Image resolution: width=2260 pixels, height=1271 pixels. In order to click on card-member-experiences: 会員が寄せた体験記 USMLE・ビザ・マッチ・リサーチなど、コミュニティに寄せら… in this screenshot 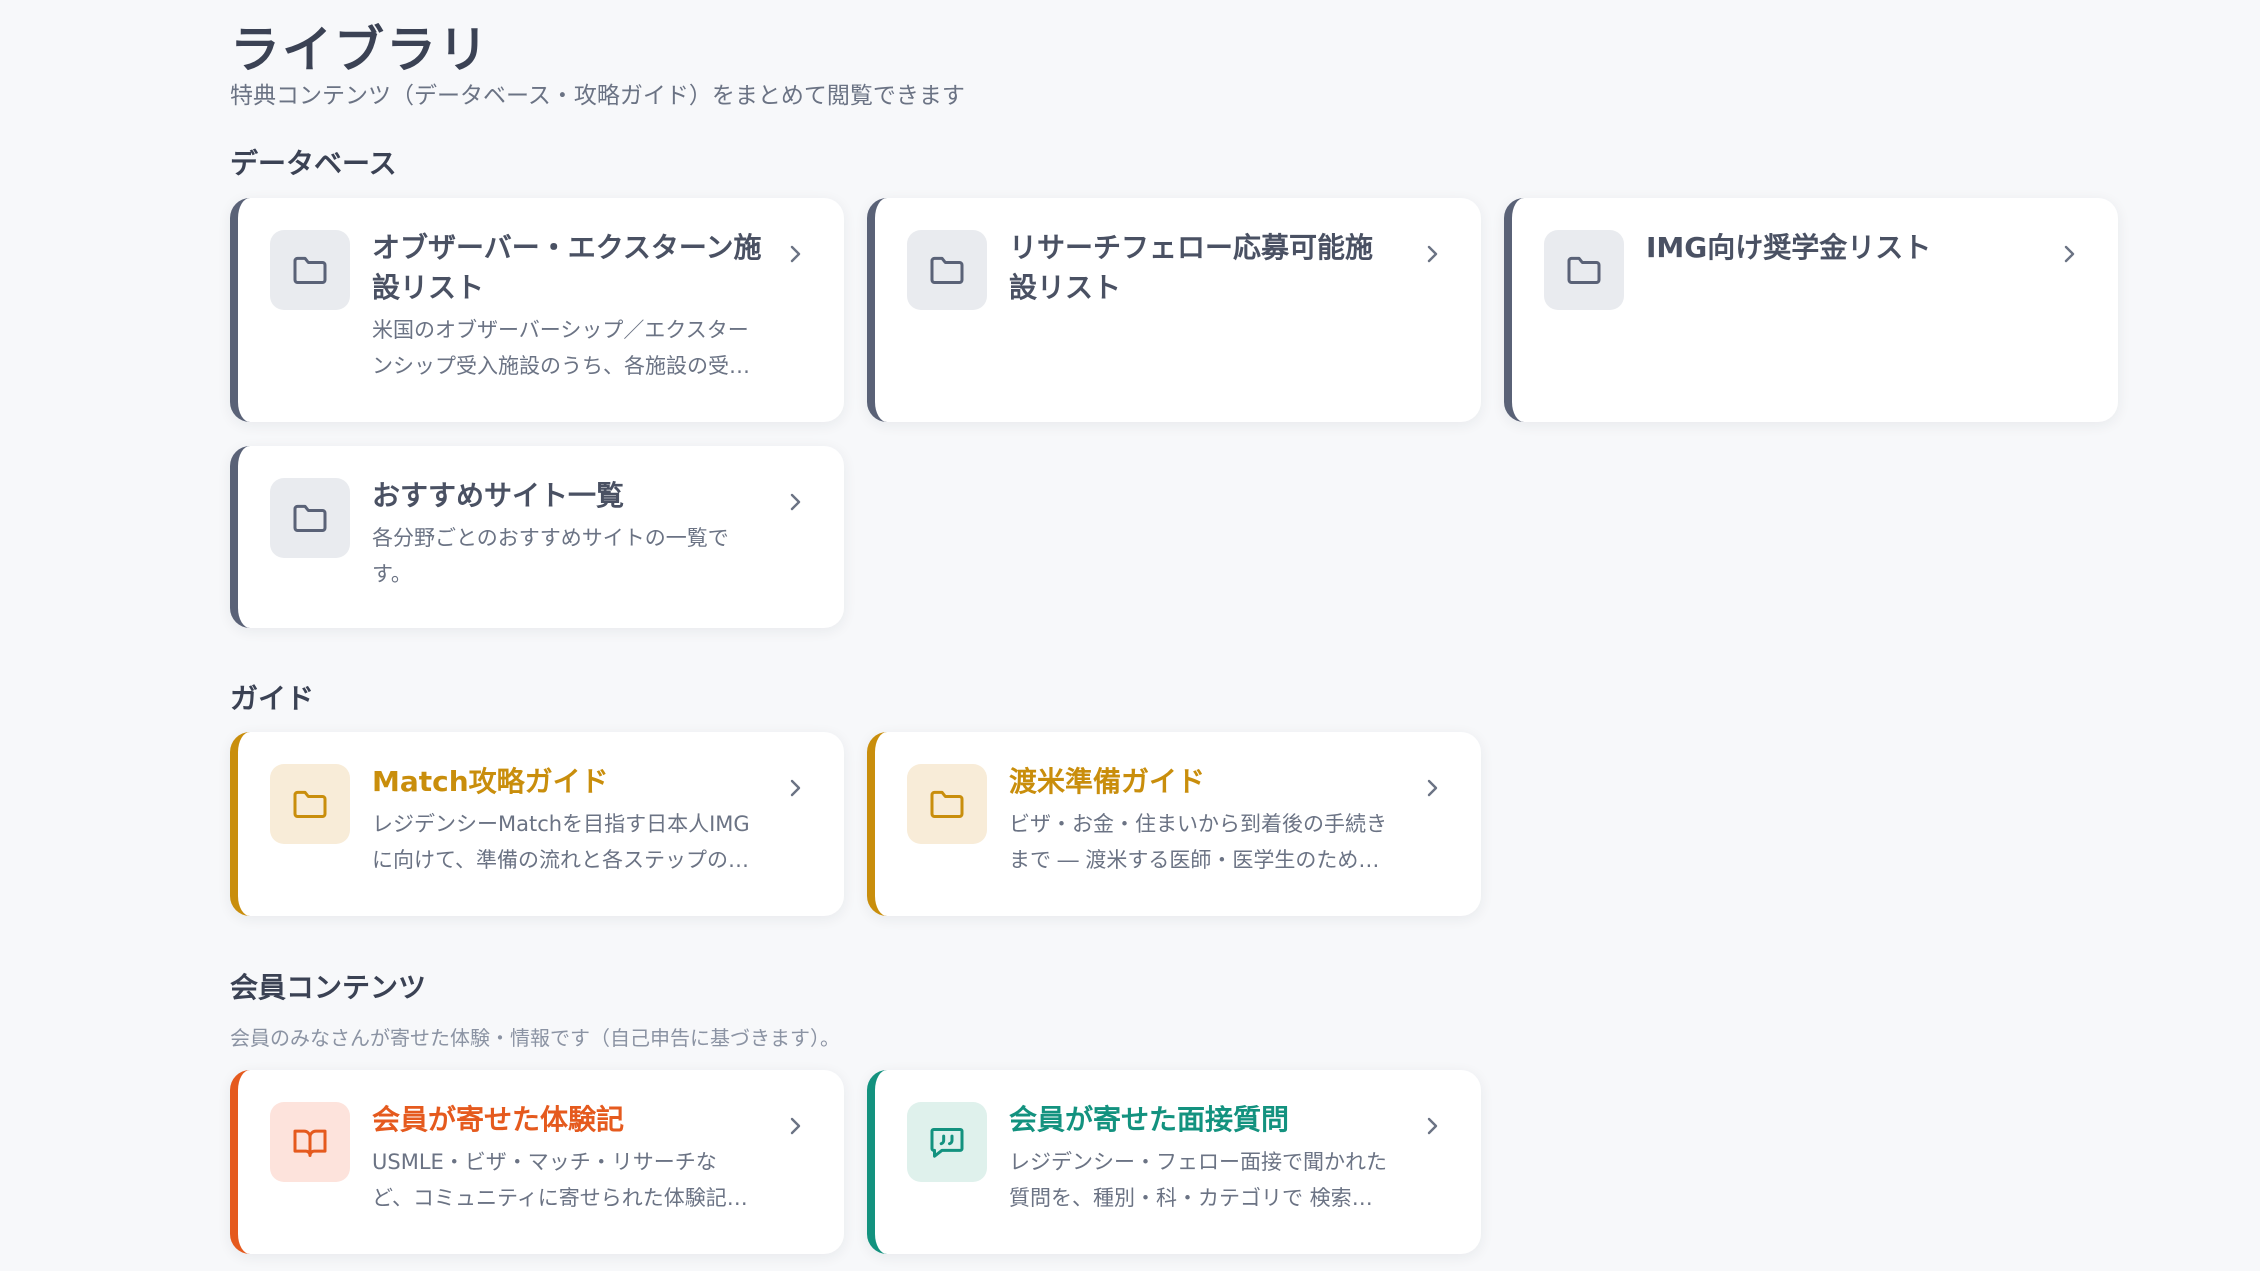, I will do `click(537, 1162)`.